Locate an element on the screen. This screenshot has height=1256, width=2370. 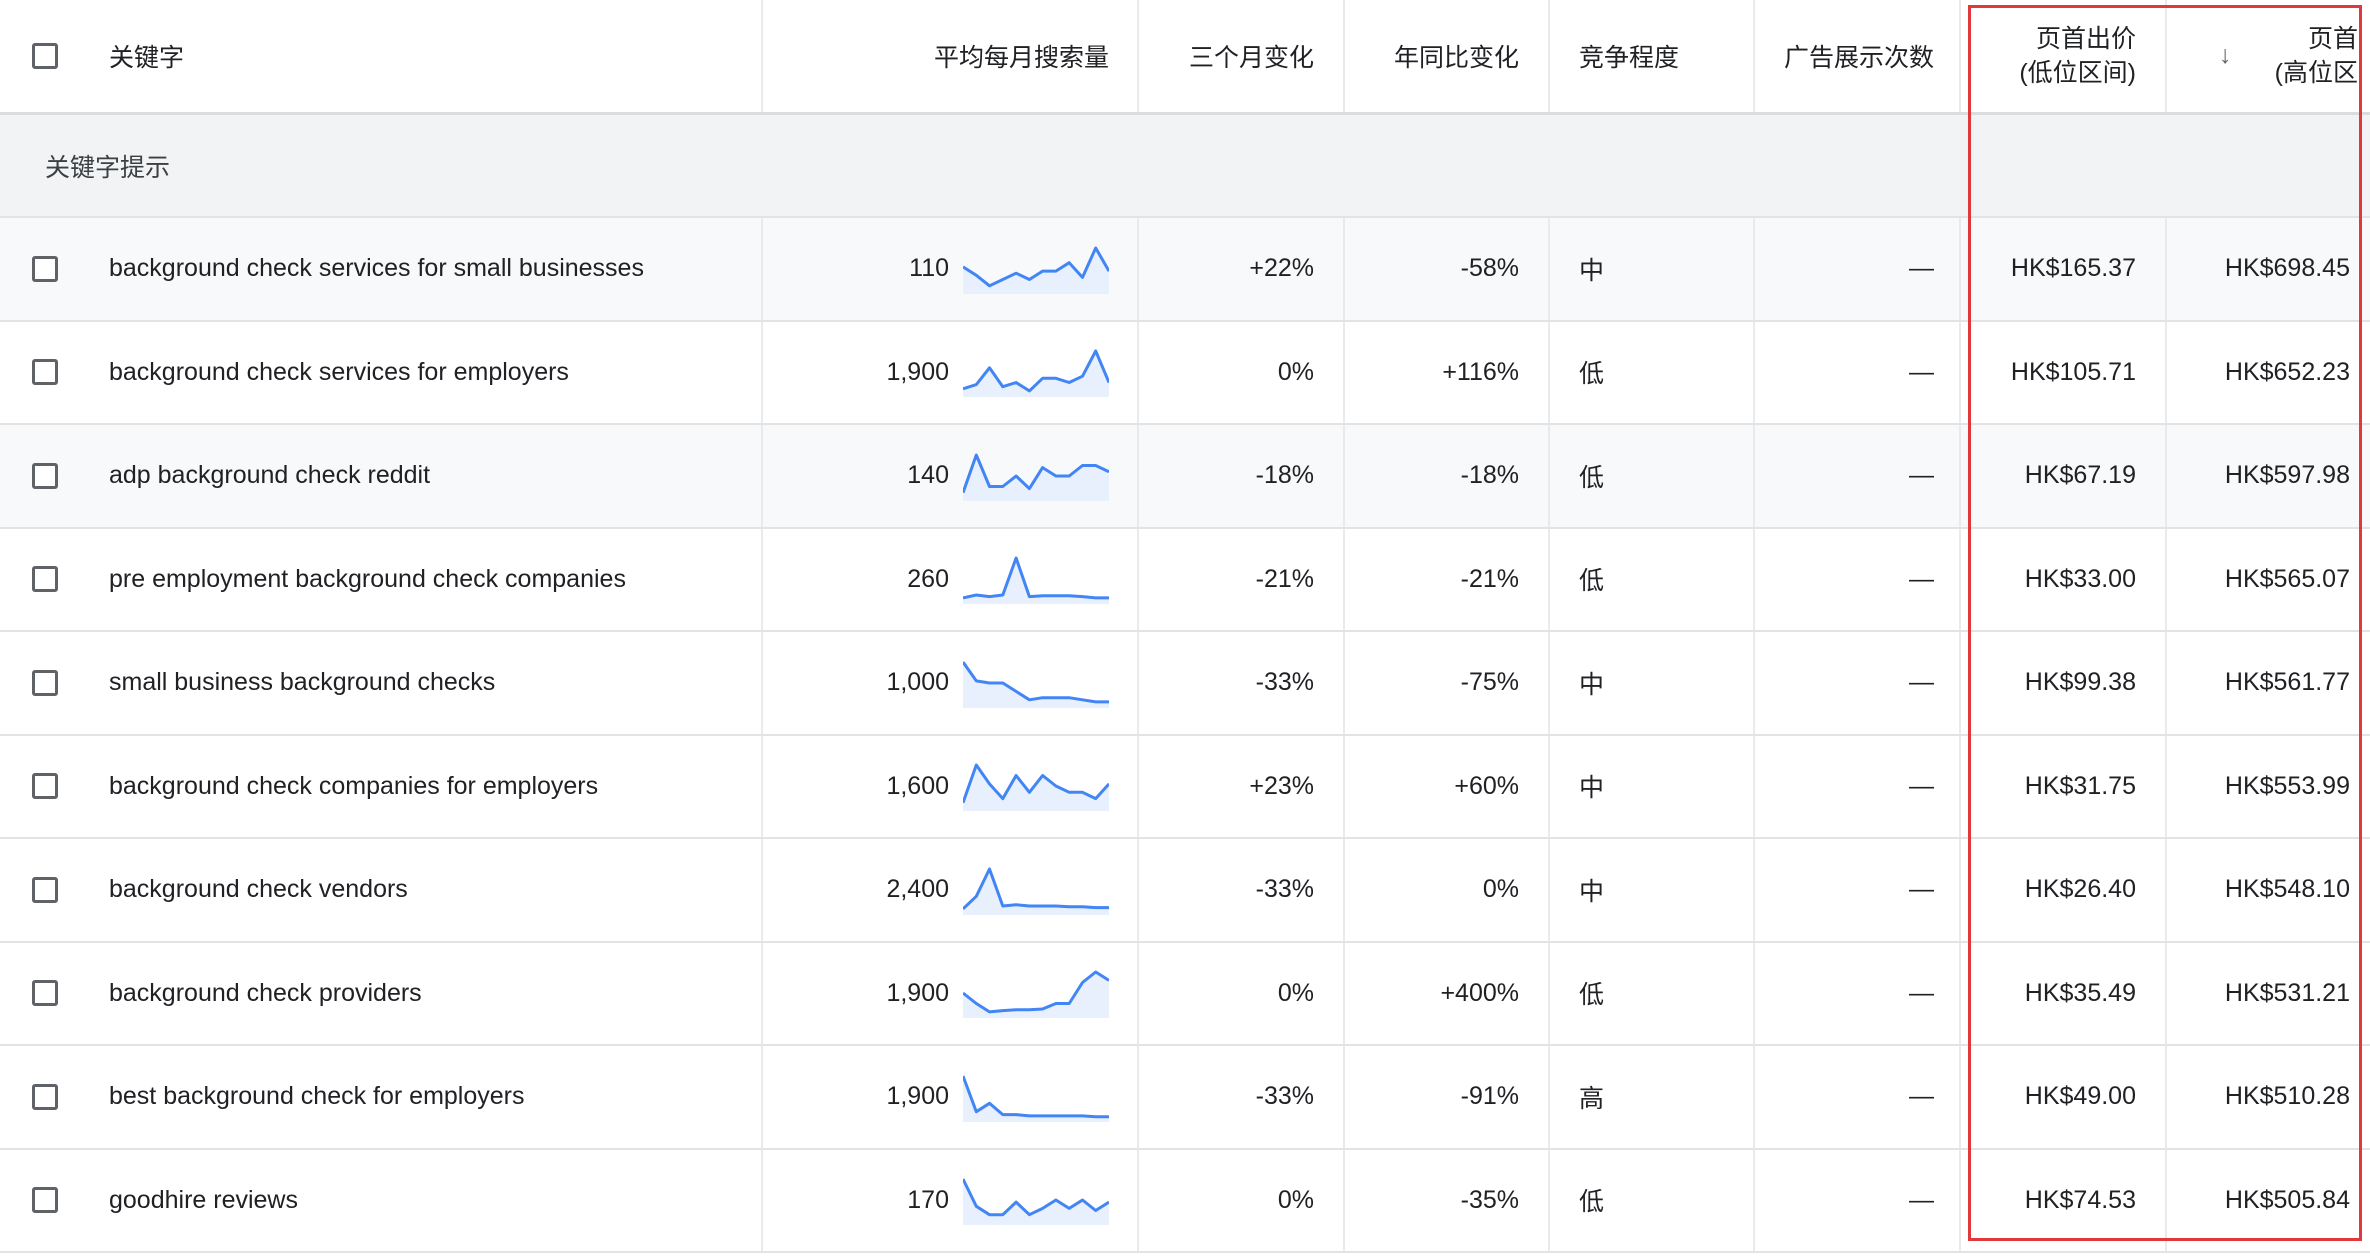
three-month-change-cell: -21% is located at coordinates (1242, 579).